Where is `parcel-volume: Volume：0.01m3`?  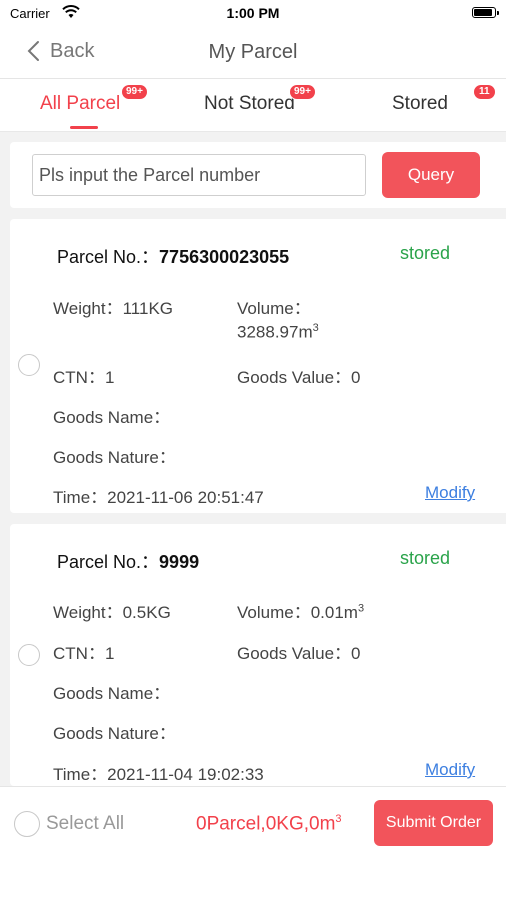
parcel-volume: Volume：0.01m3 is located at coordinates (301, 612).